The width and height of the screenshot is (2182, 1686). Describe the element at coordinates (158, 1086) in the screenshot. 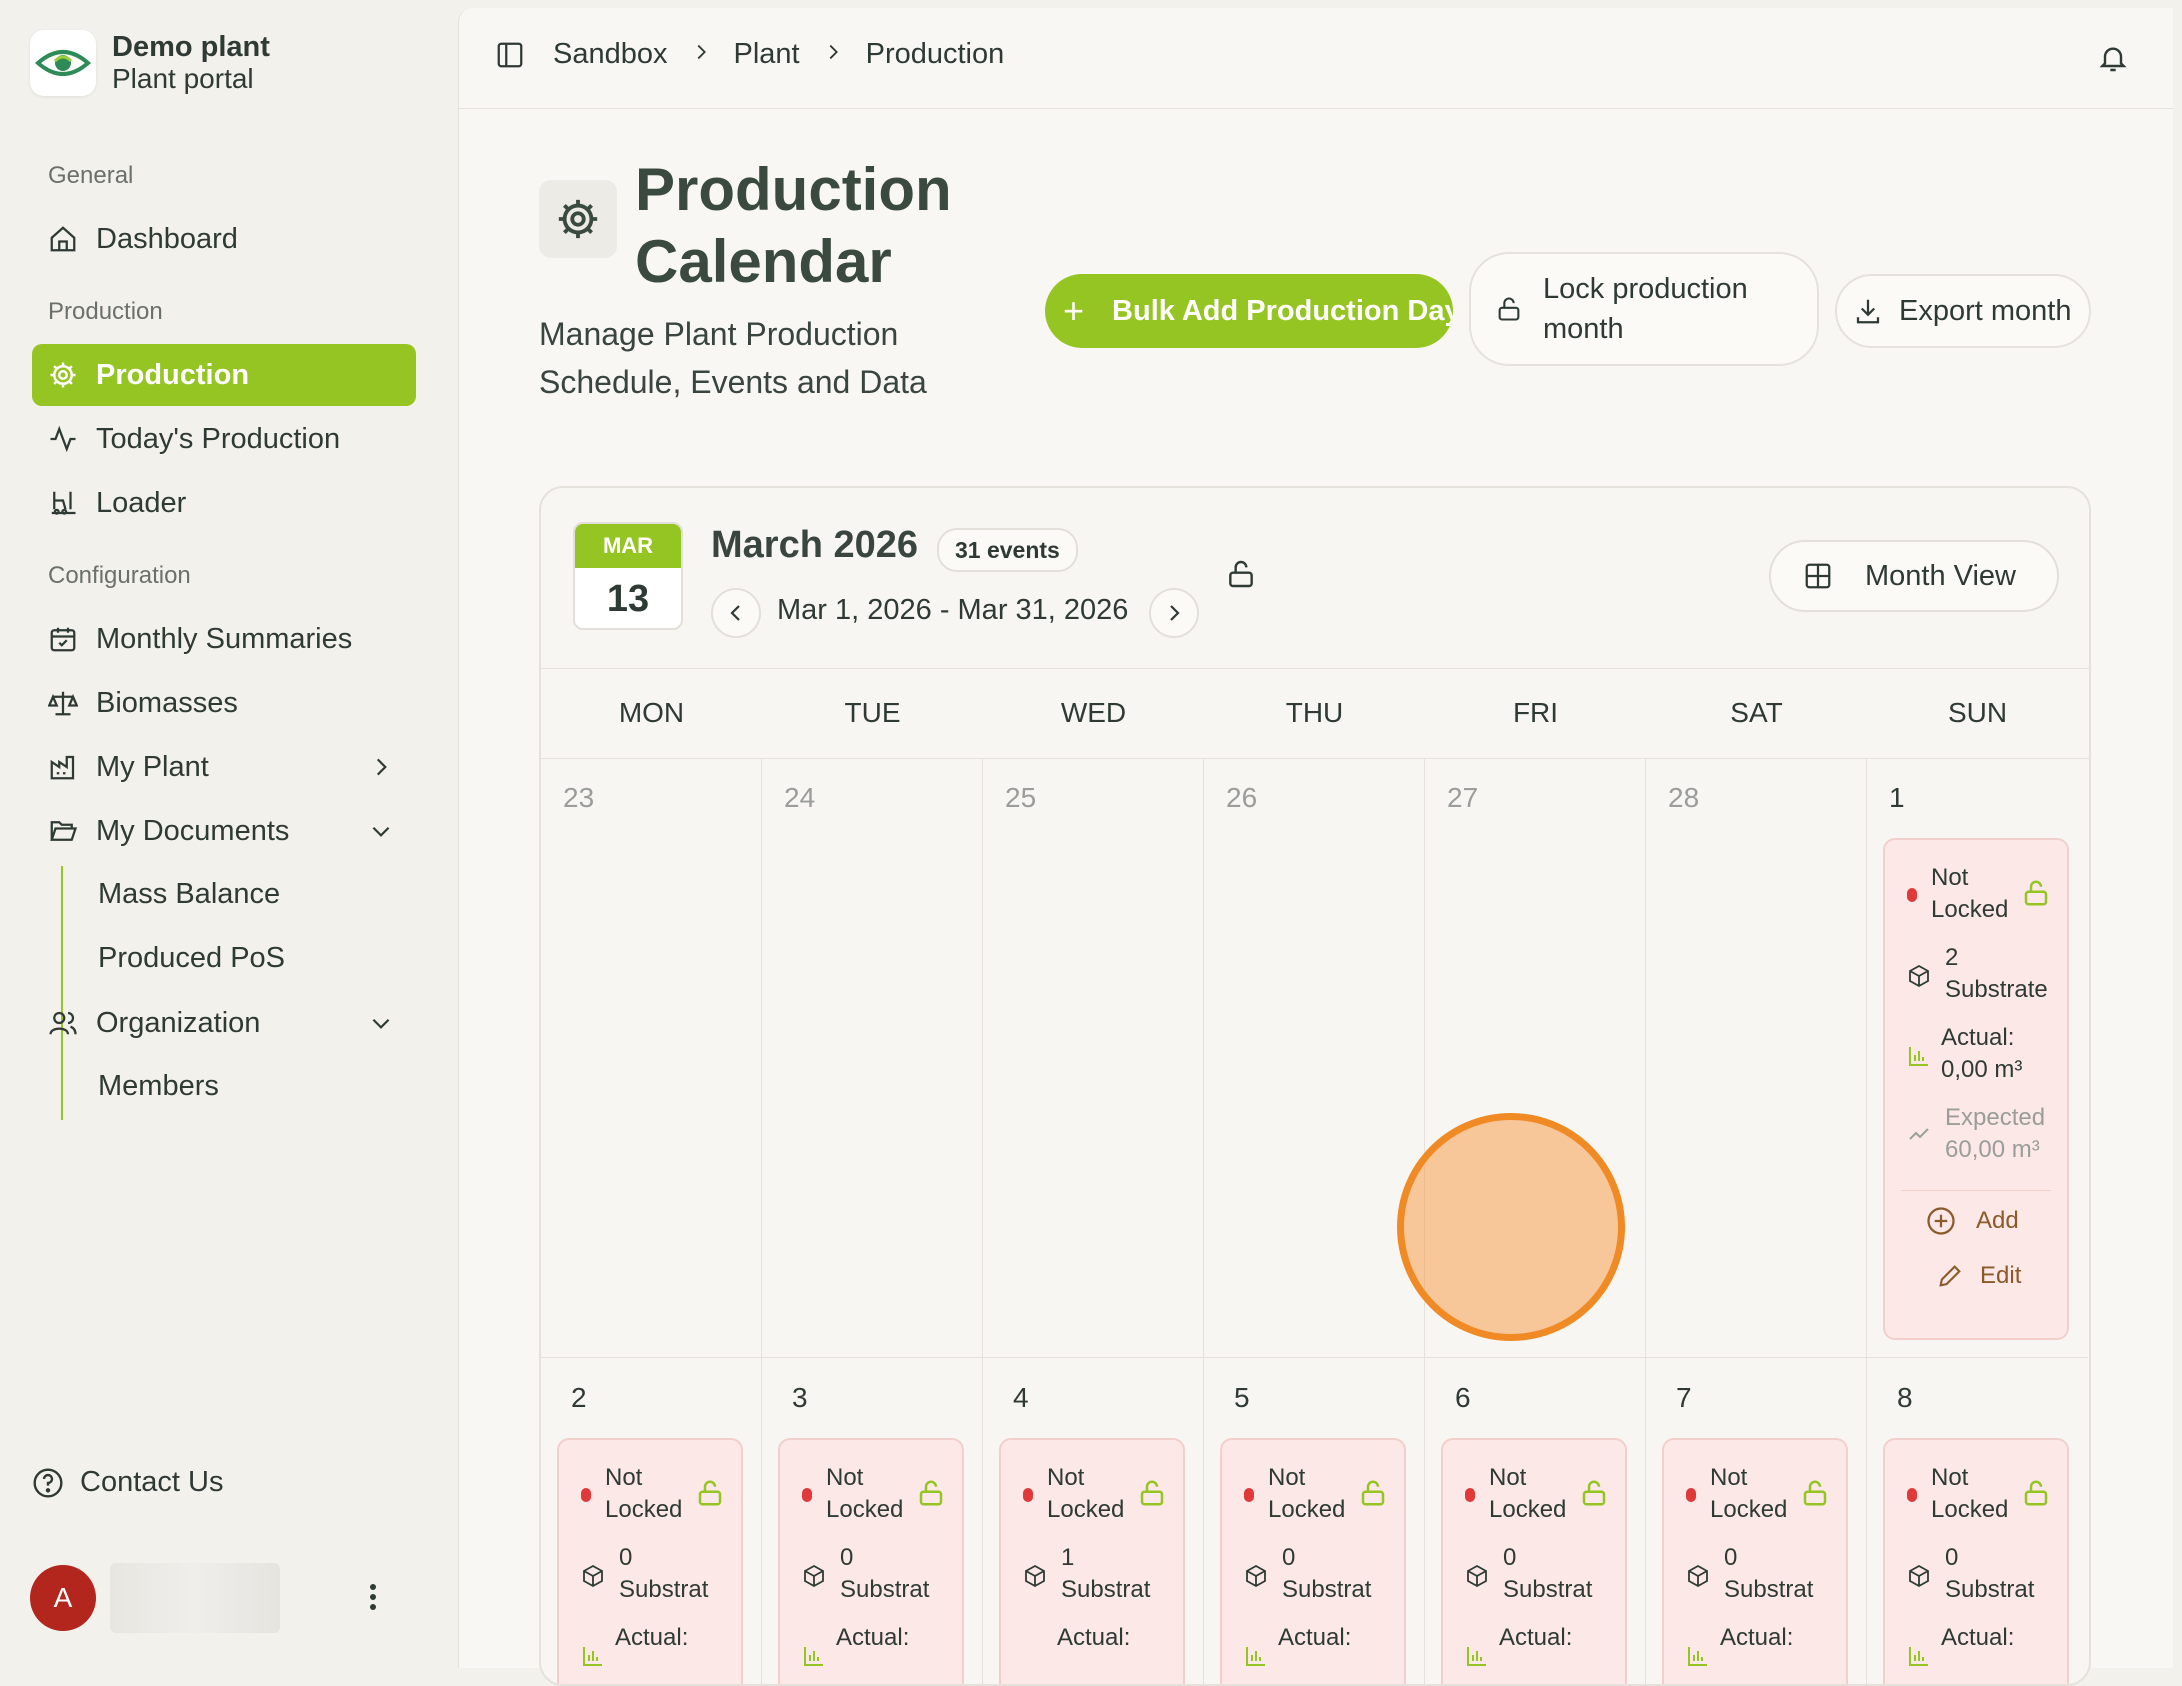

I see `sidebar-item-members: Members` at that location.